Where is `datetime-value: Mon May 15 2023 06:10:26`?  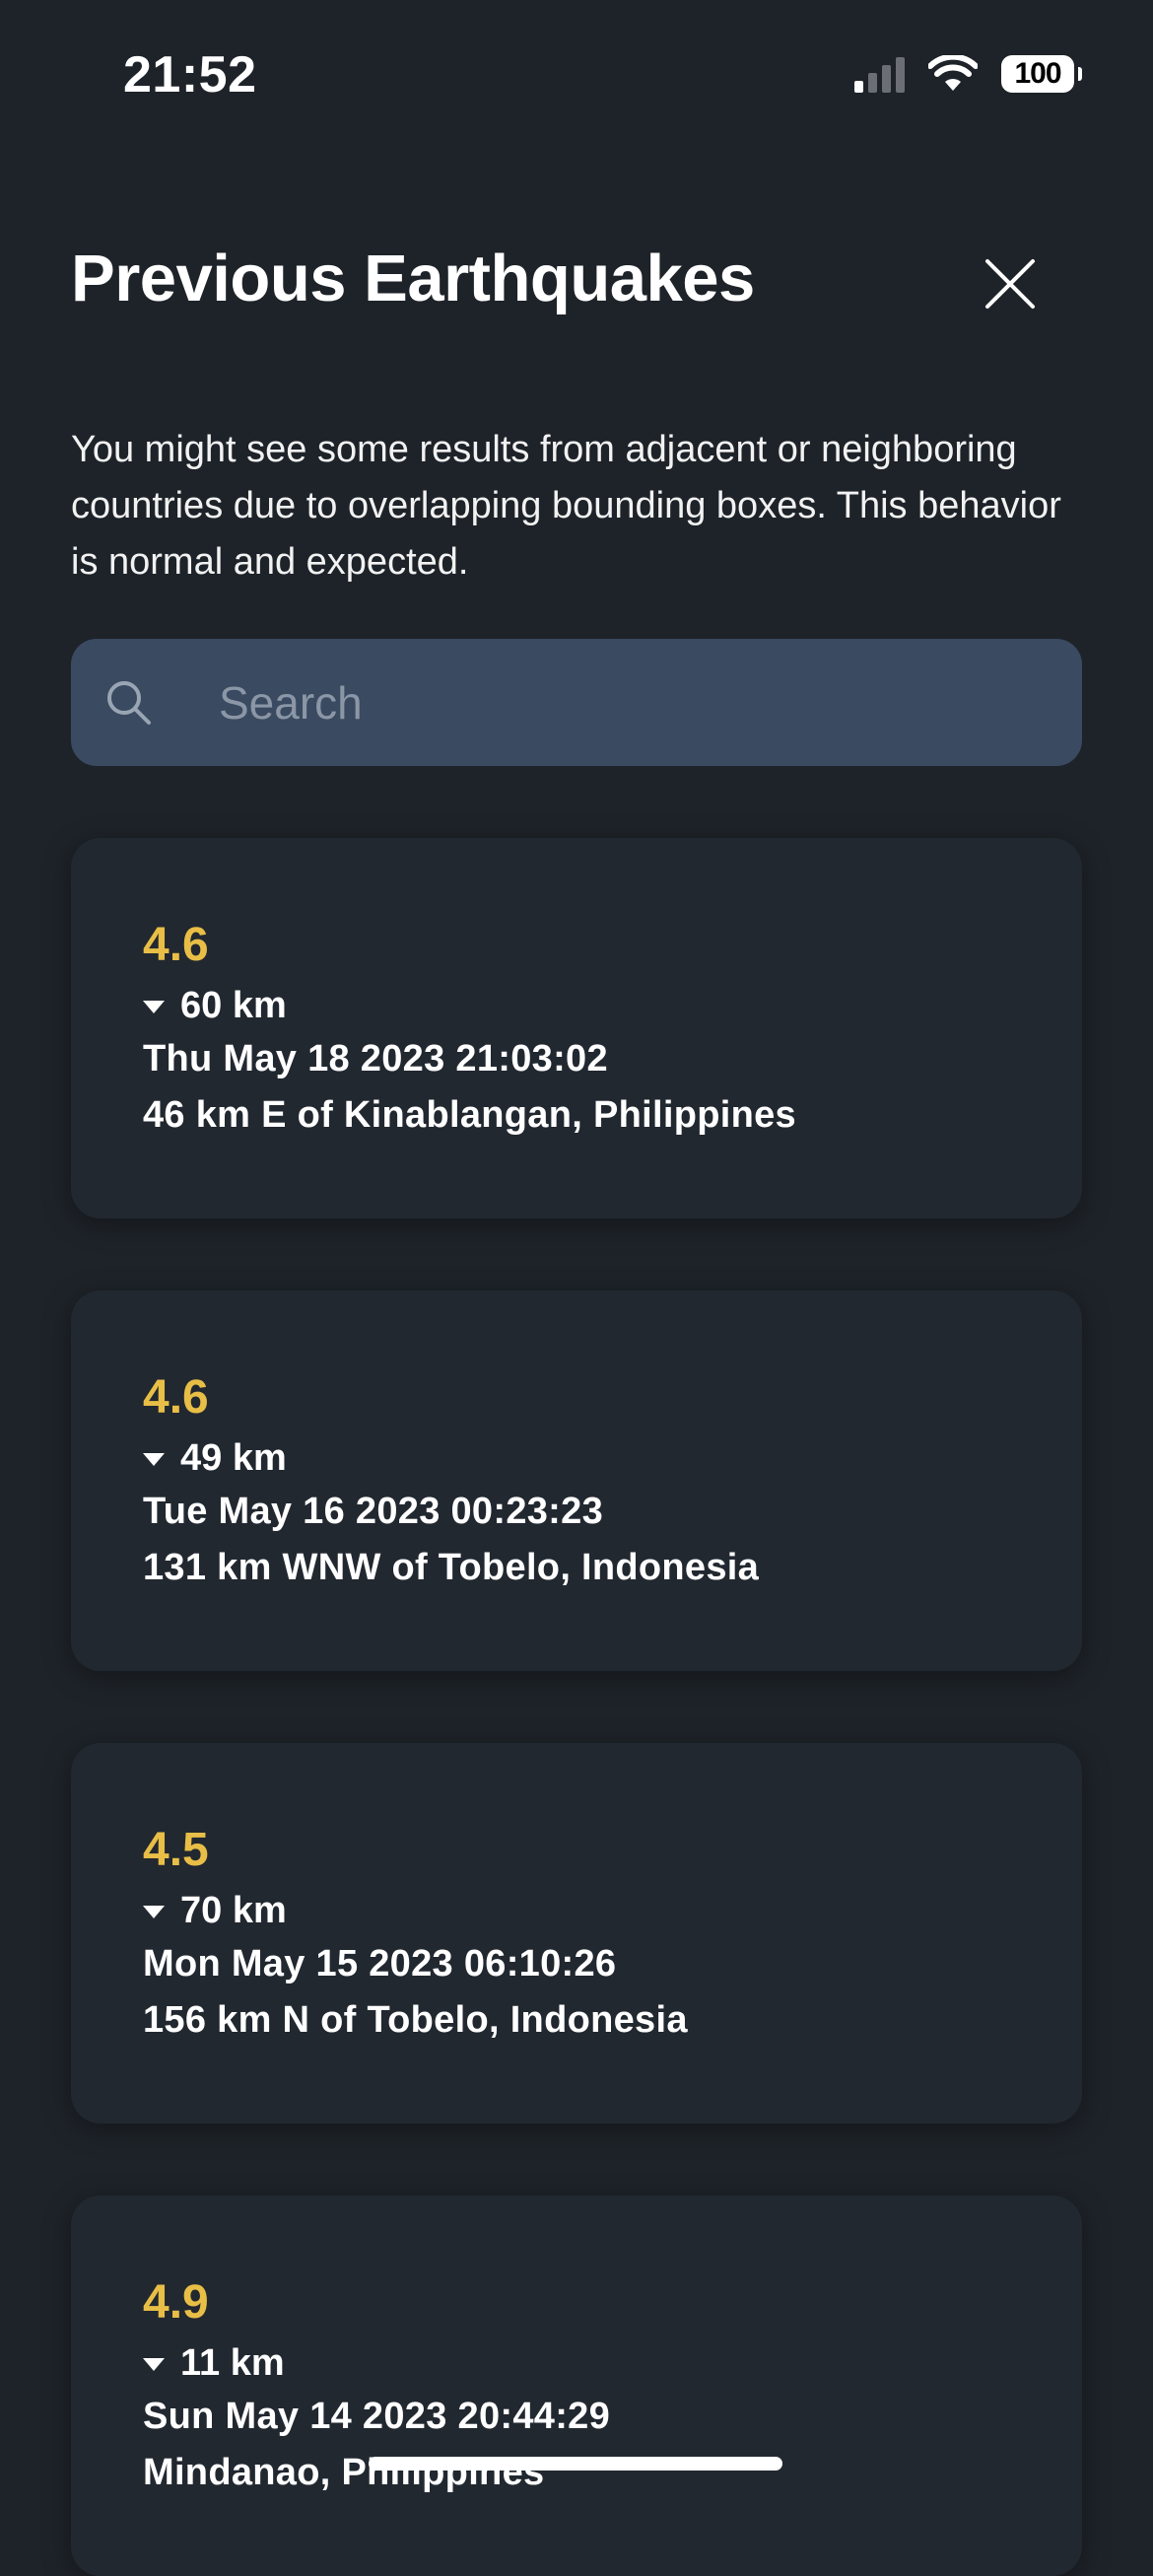 datetime-value: Mon May 15 2023 06:10:26 is located at coordinates (380, 1964).